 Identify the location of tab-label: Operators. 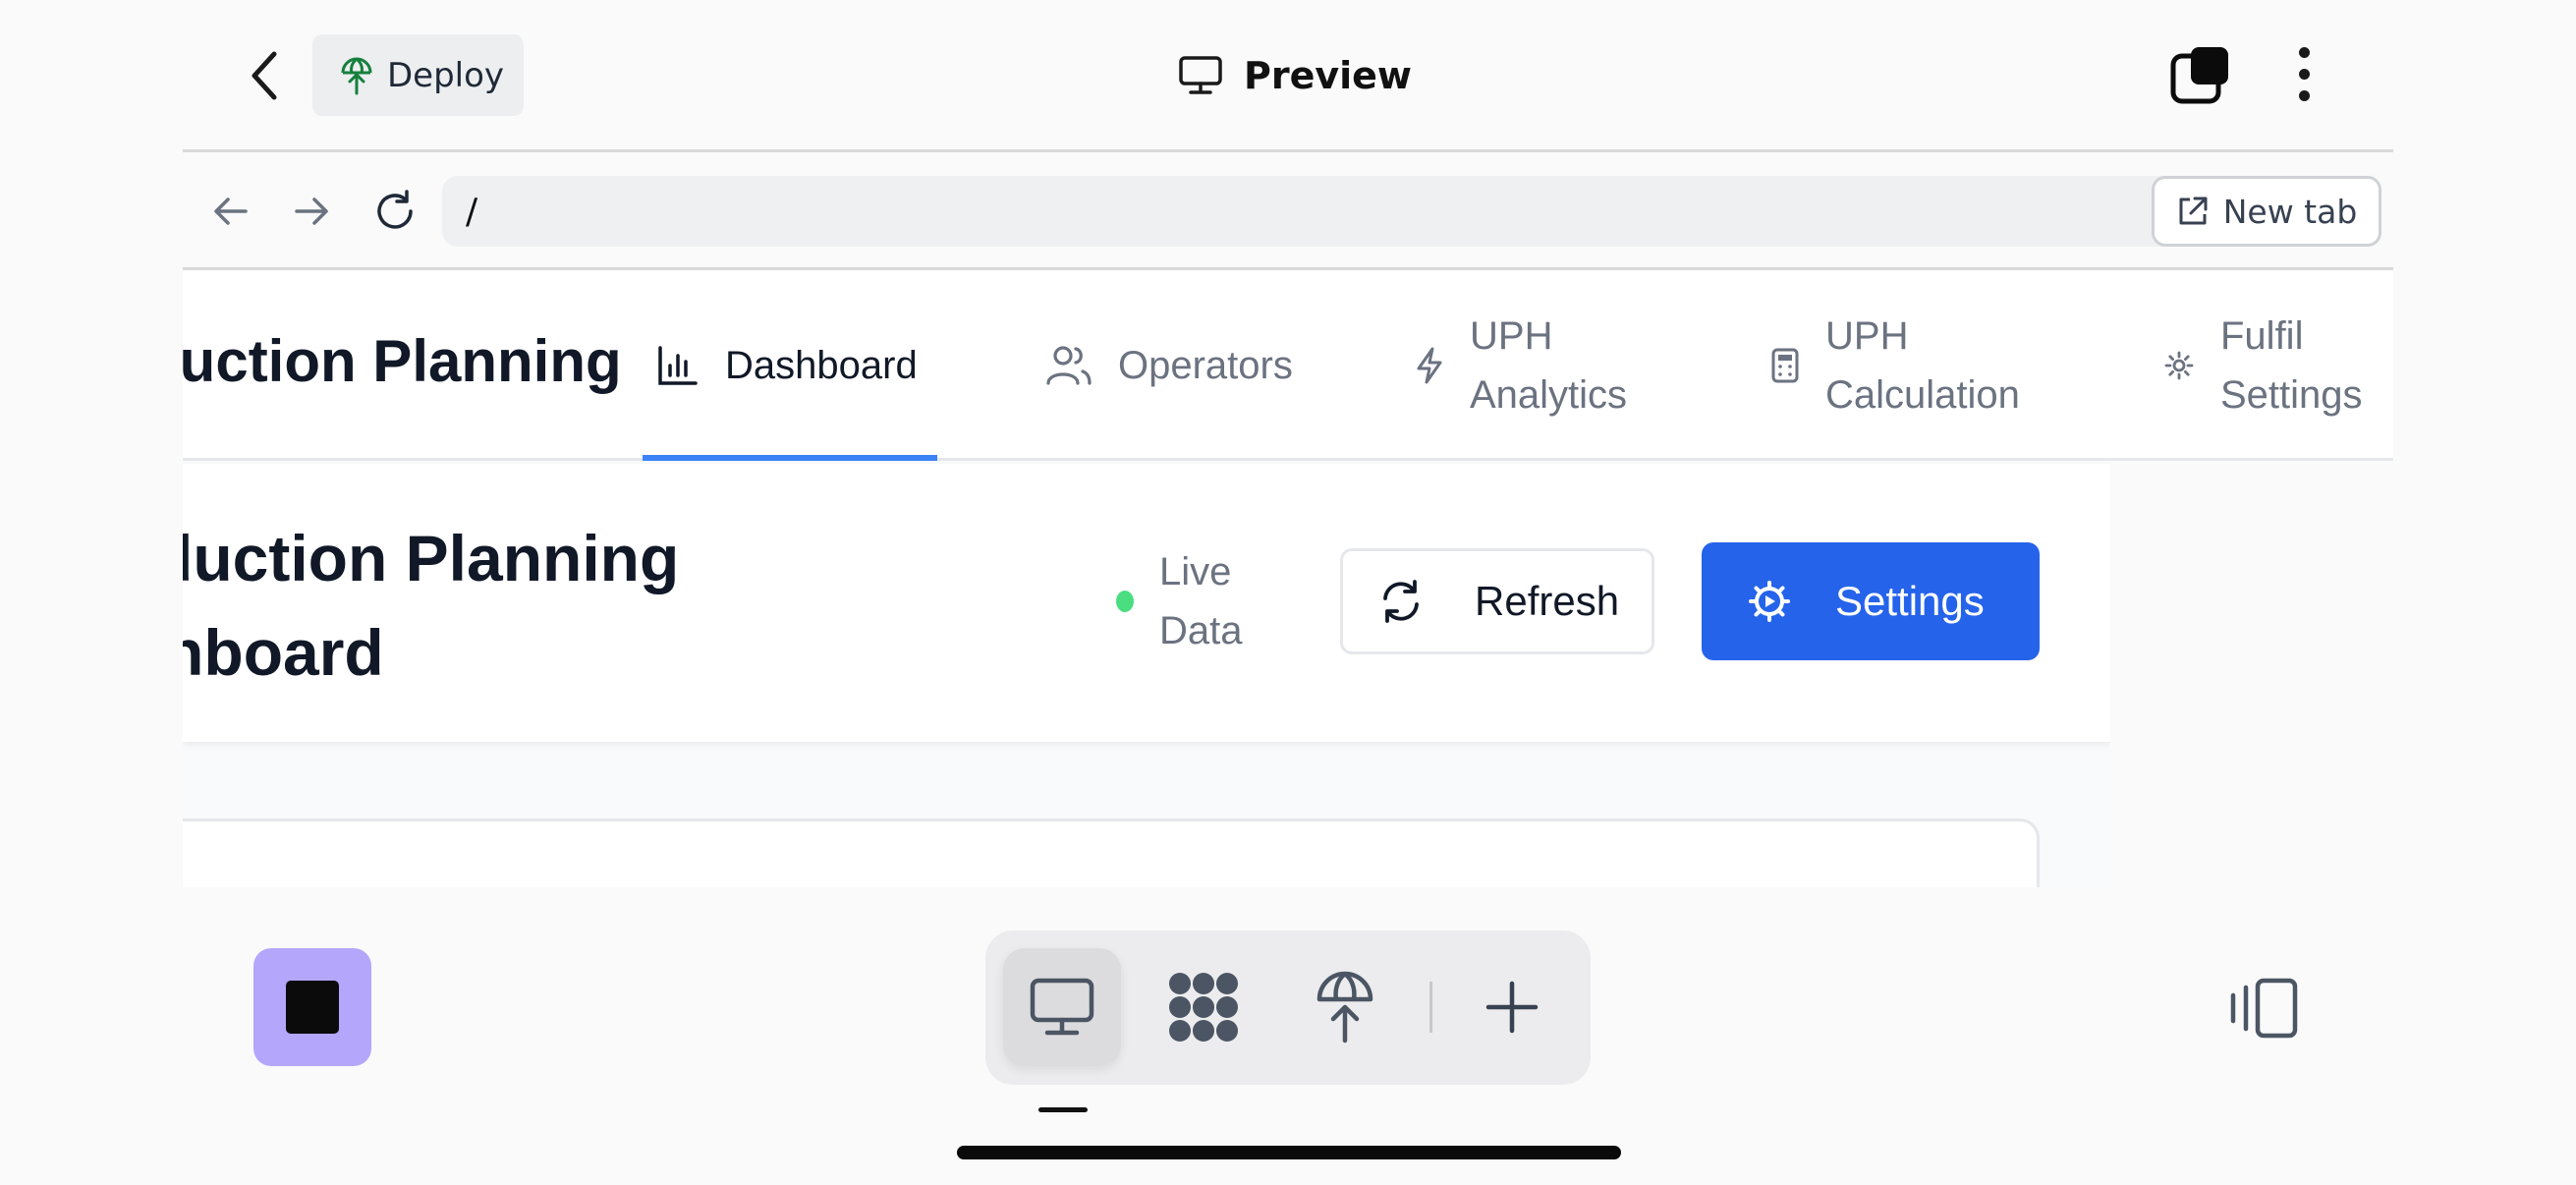
(1205, 366).